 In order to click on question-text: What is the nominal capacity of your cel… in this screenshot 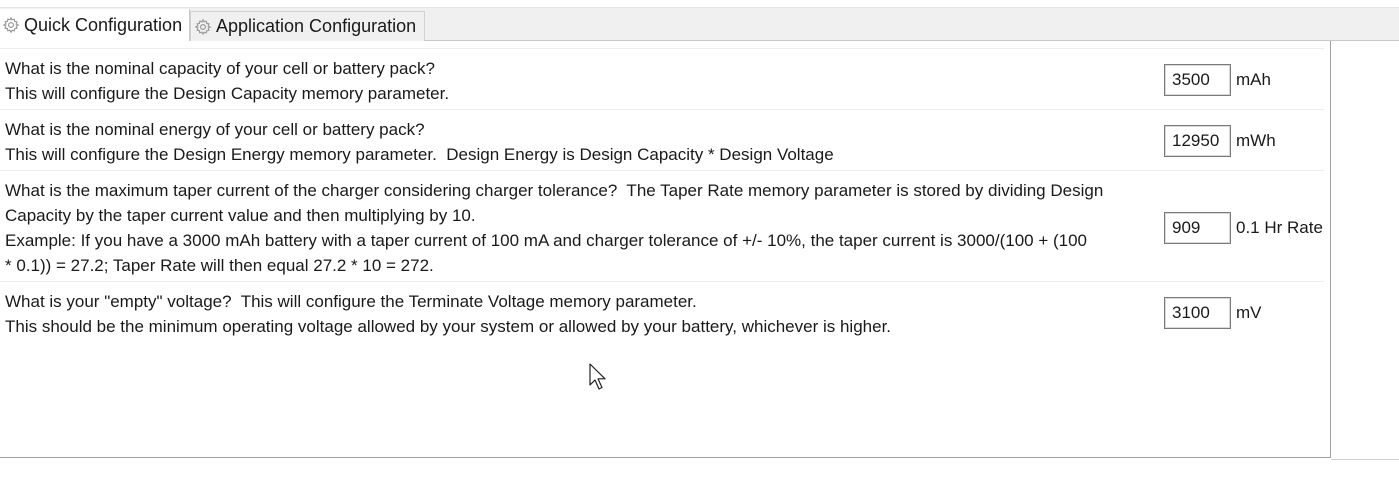, I will do `click(581, 81)`.